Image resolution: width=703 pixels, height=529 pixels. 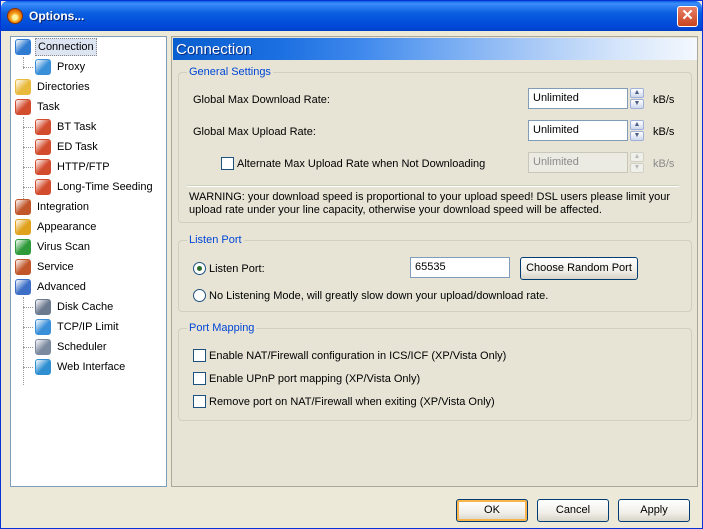 I want to click on download-rate-label: Global Max Download Rate:, so click(x=261, y=100).